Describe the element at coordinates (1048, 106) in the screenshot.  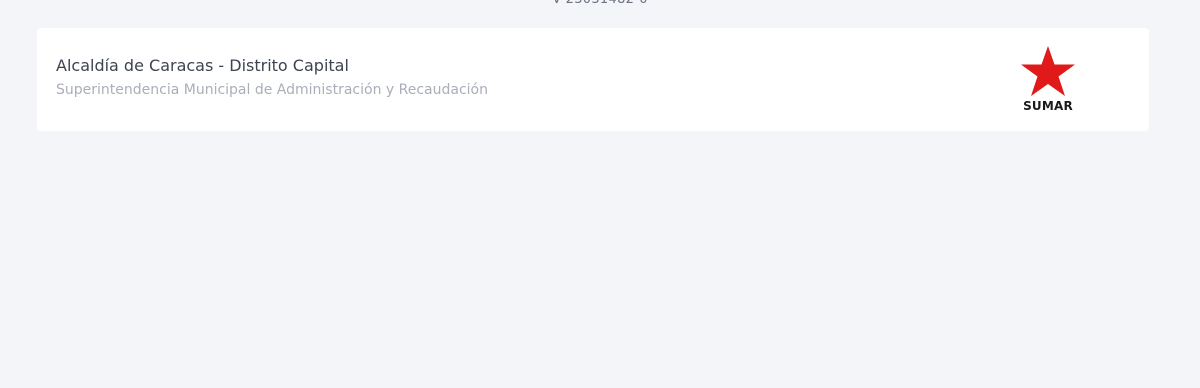
I see `logo-text: SUMAR` at that location.